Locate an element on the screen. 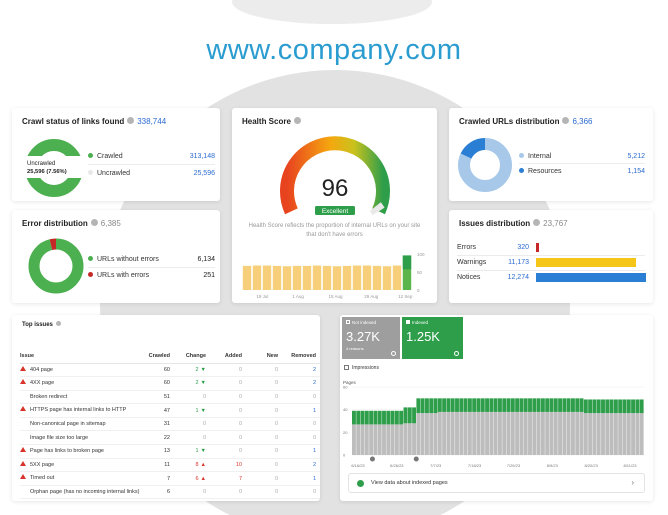 The width and height of the screenshot is (668, 515). annotation-marker is located at coordinates (372, 459).